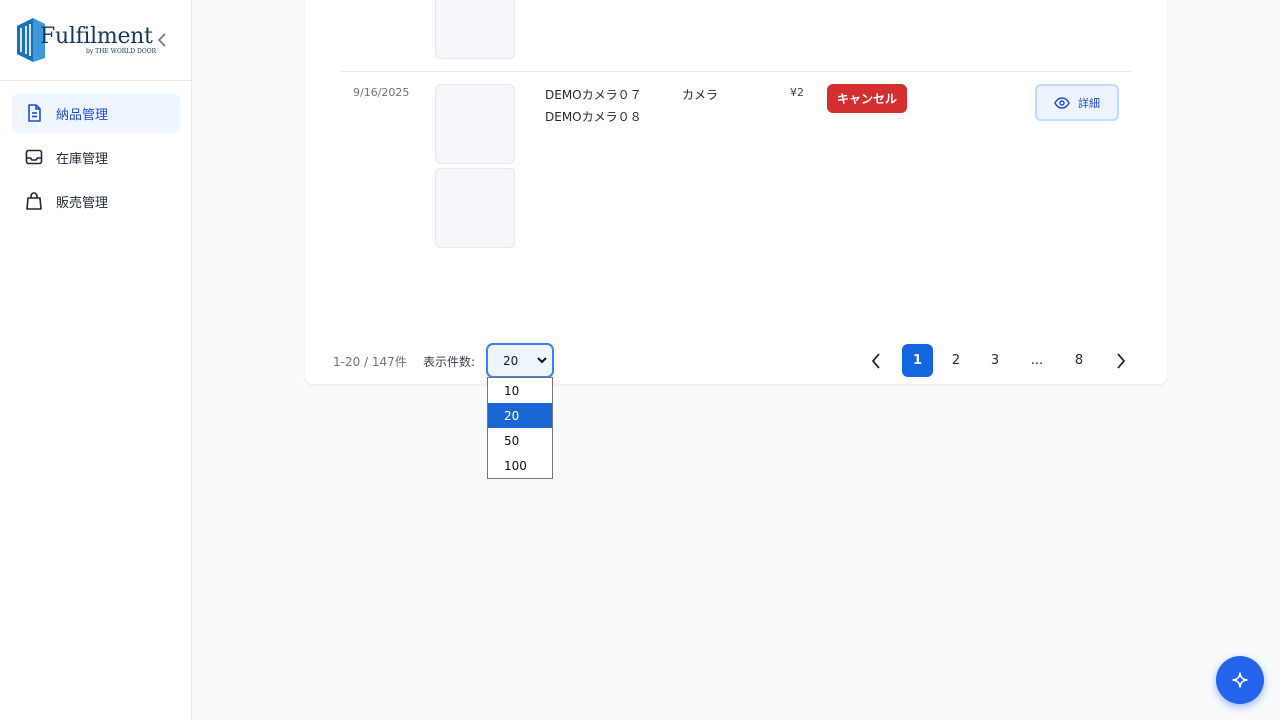 This screenshot has width=1280, height=720. What do you see at coordinates (82, 159) in the screenshot?
I see `sidebar-item-label: 在庫管理` at bounding box center [82, 159].